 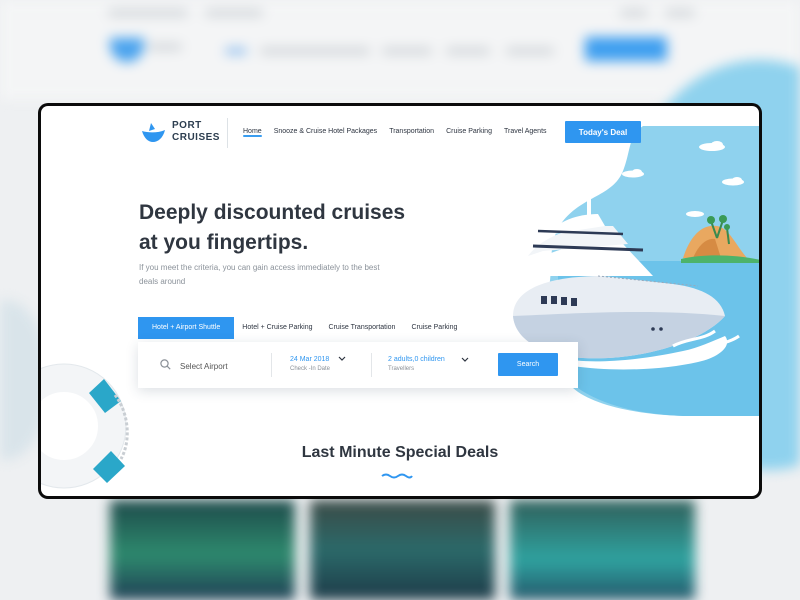 I want to click on nav-item-cruise-parking: Cruise Parking, so click(x=469, y=131).